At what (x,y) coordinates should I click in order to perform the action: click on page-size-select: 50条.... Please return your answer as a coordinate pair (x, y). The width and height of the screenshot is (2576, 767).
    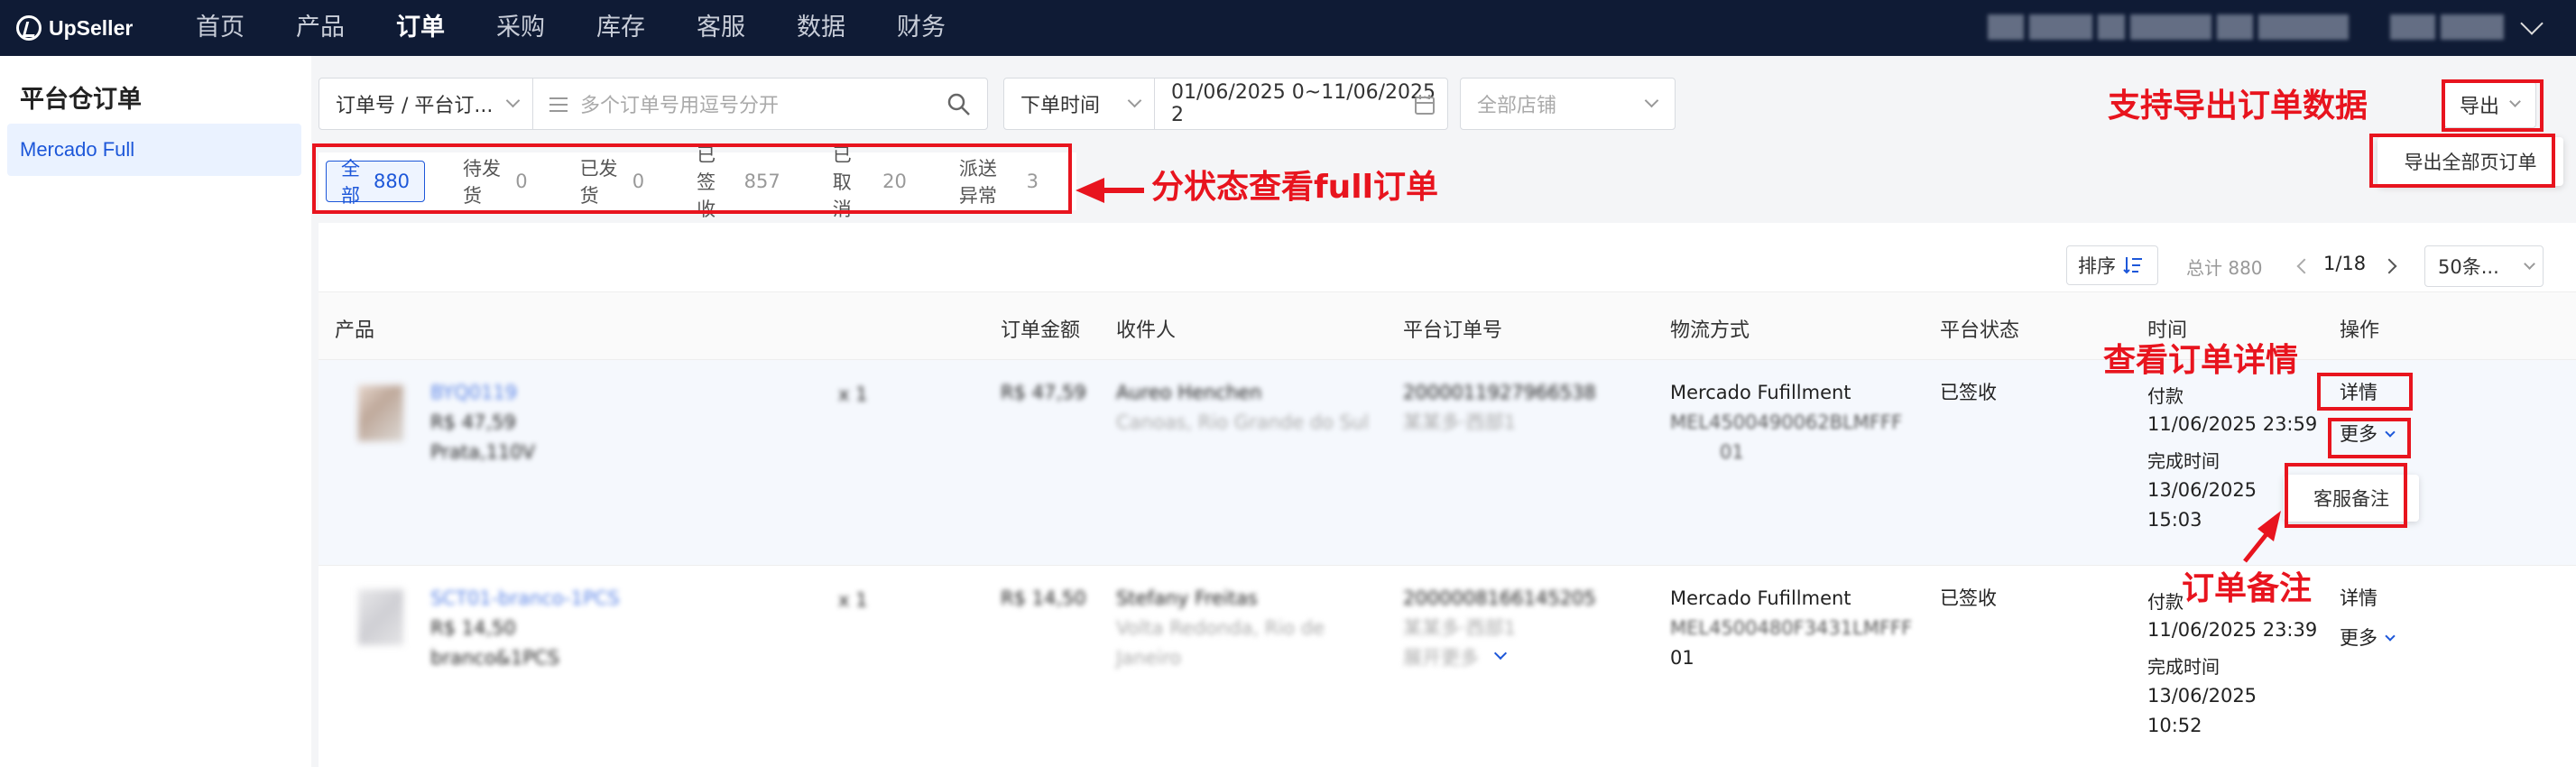
    Looking at the image, I should click on (2484, 266).